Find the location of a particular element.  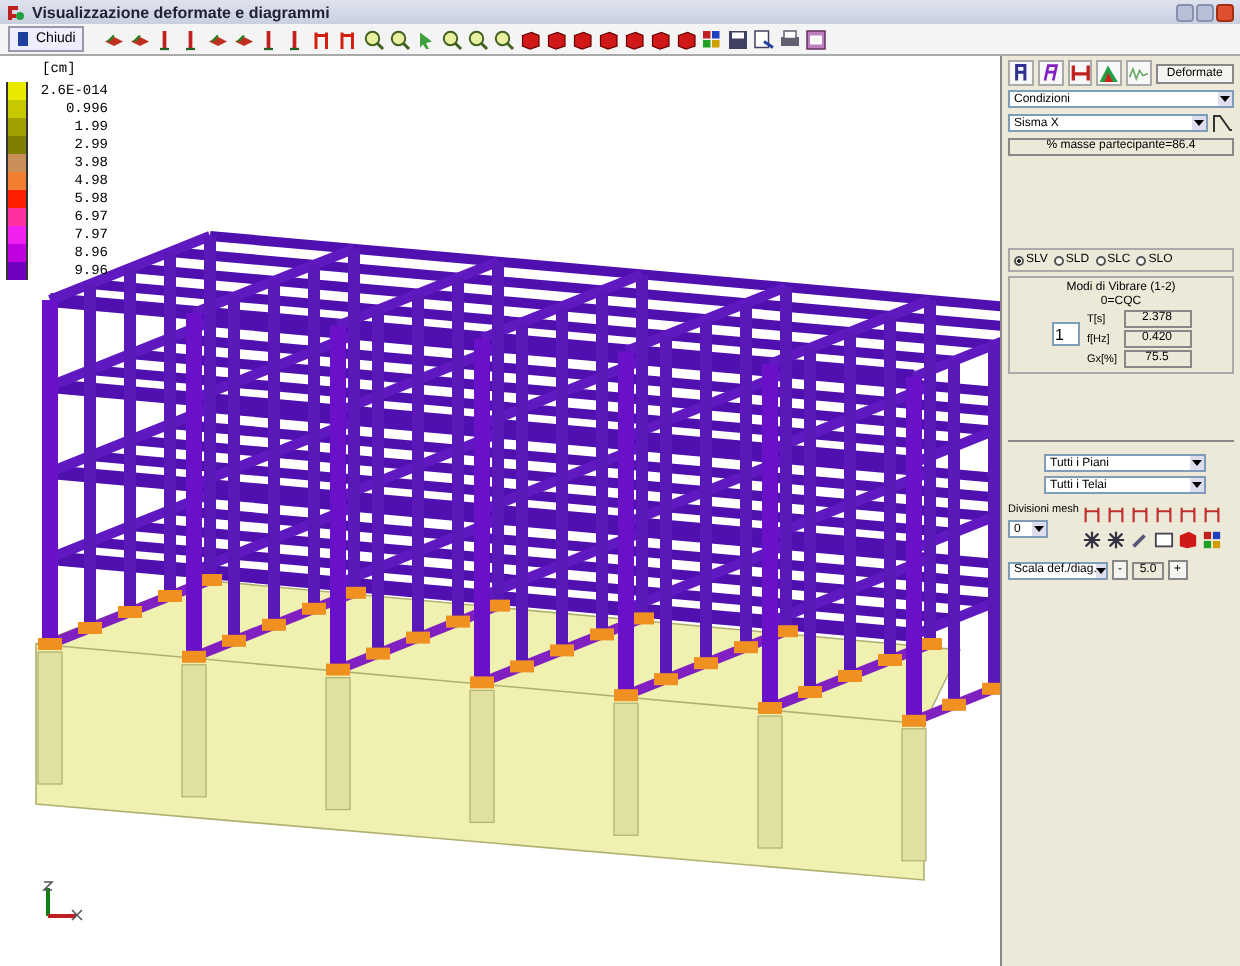

beam-icon is located at coordinates (1080, 73).